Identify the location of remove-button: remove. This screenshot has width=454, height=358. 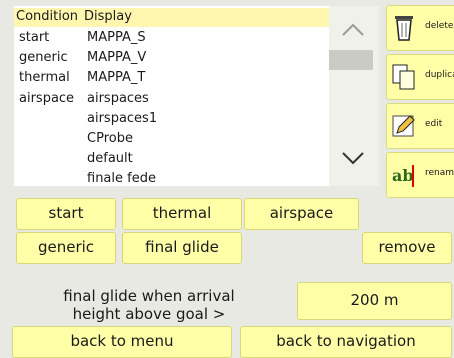
(407, 248).